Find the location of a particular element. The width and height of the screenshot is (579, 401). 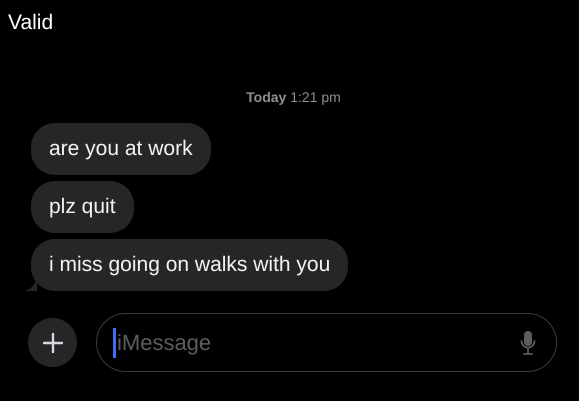

microphone-icon is located at coordinates (528, 343).